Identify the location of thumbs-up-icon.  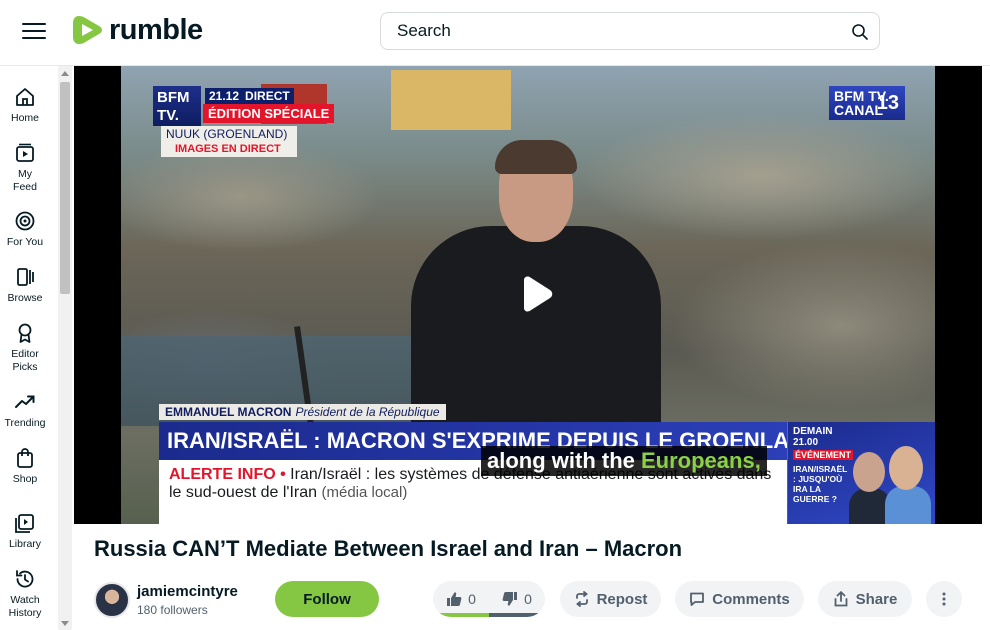
(454, 599).